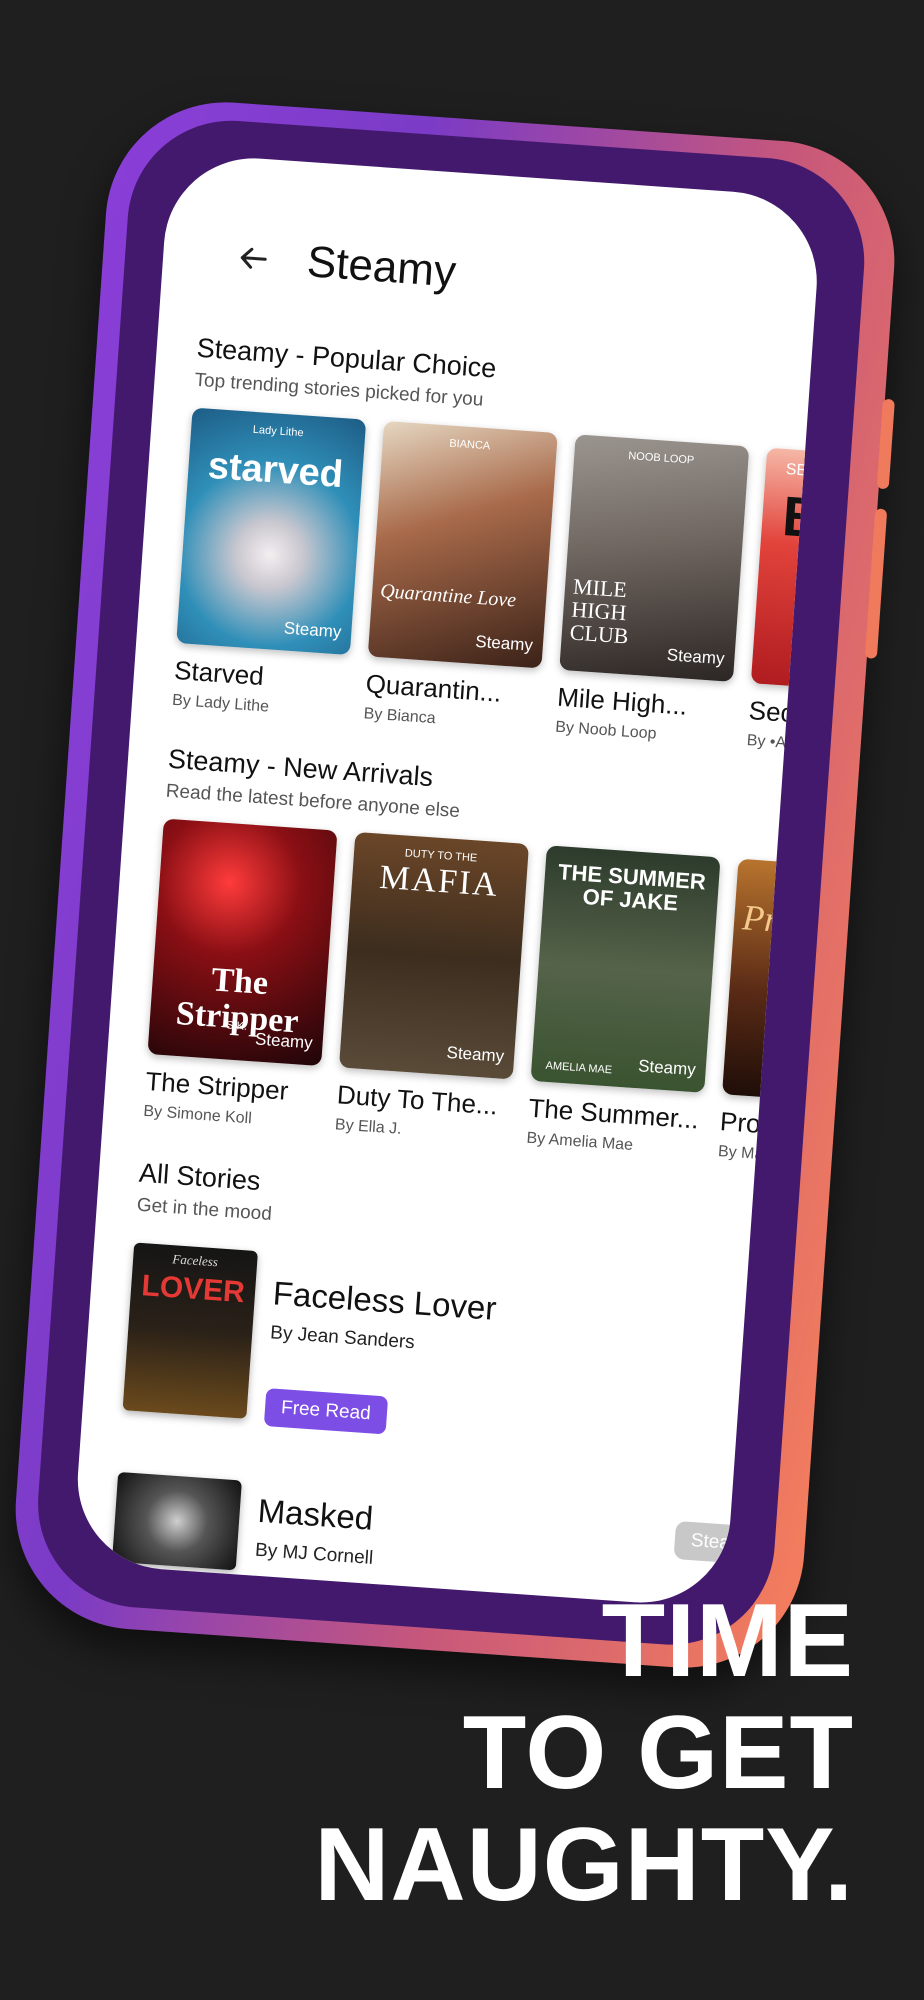  Describe the element at coordinates (661, 458) in the screenshot. I see `cover-author: NOOB LOOP` at that location.